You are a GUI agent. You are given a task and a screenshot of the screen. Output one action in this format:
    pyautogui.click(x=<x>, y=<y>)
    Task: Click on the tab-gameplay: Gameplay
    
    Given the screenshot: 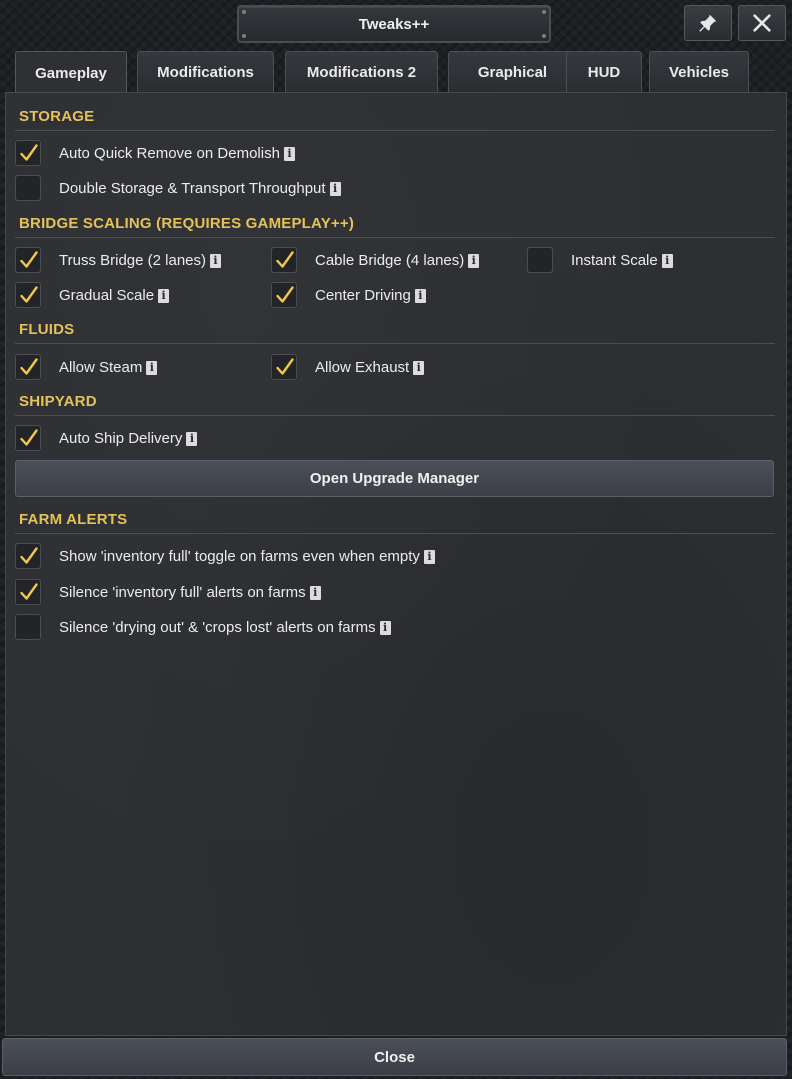 What is the action you would take?
    pyautogui.click(x=71, y=72)
    